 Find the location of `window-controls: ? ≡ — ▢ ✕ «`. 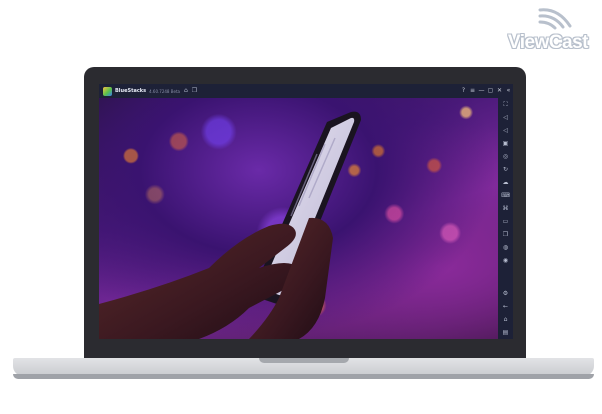

window-controls: ? ≡ — ▢ ✕ « is located at coordinates (486, 91).